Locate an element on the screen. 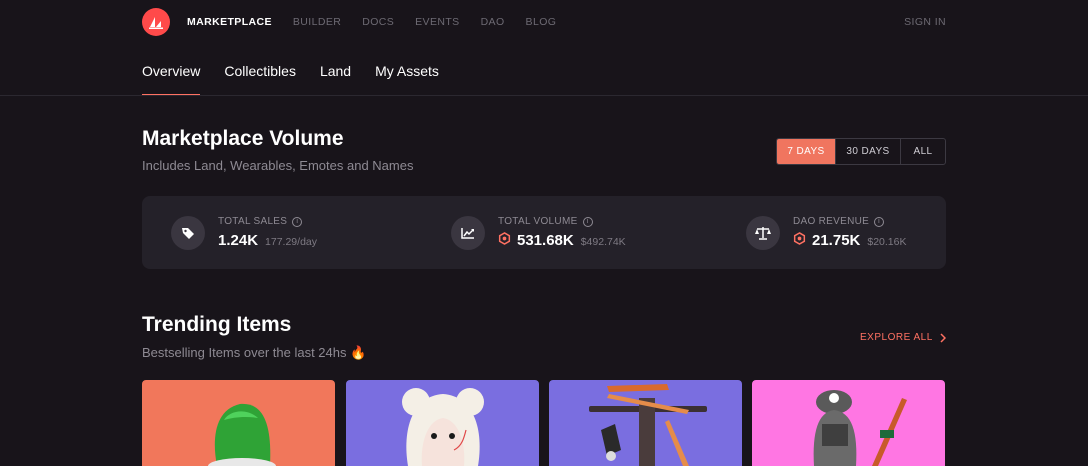 The image size is (1088, 466). total-volume-label: TOTAL VOLUME is located at coordinates (538, 221).